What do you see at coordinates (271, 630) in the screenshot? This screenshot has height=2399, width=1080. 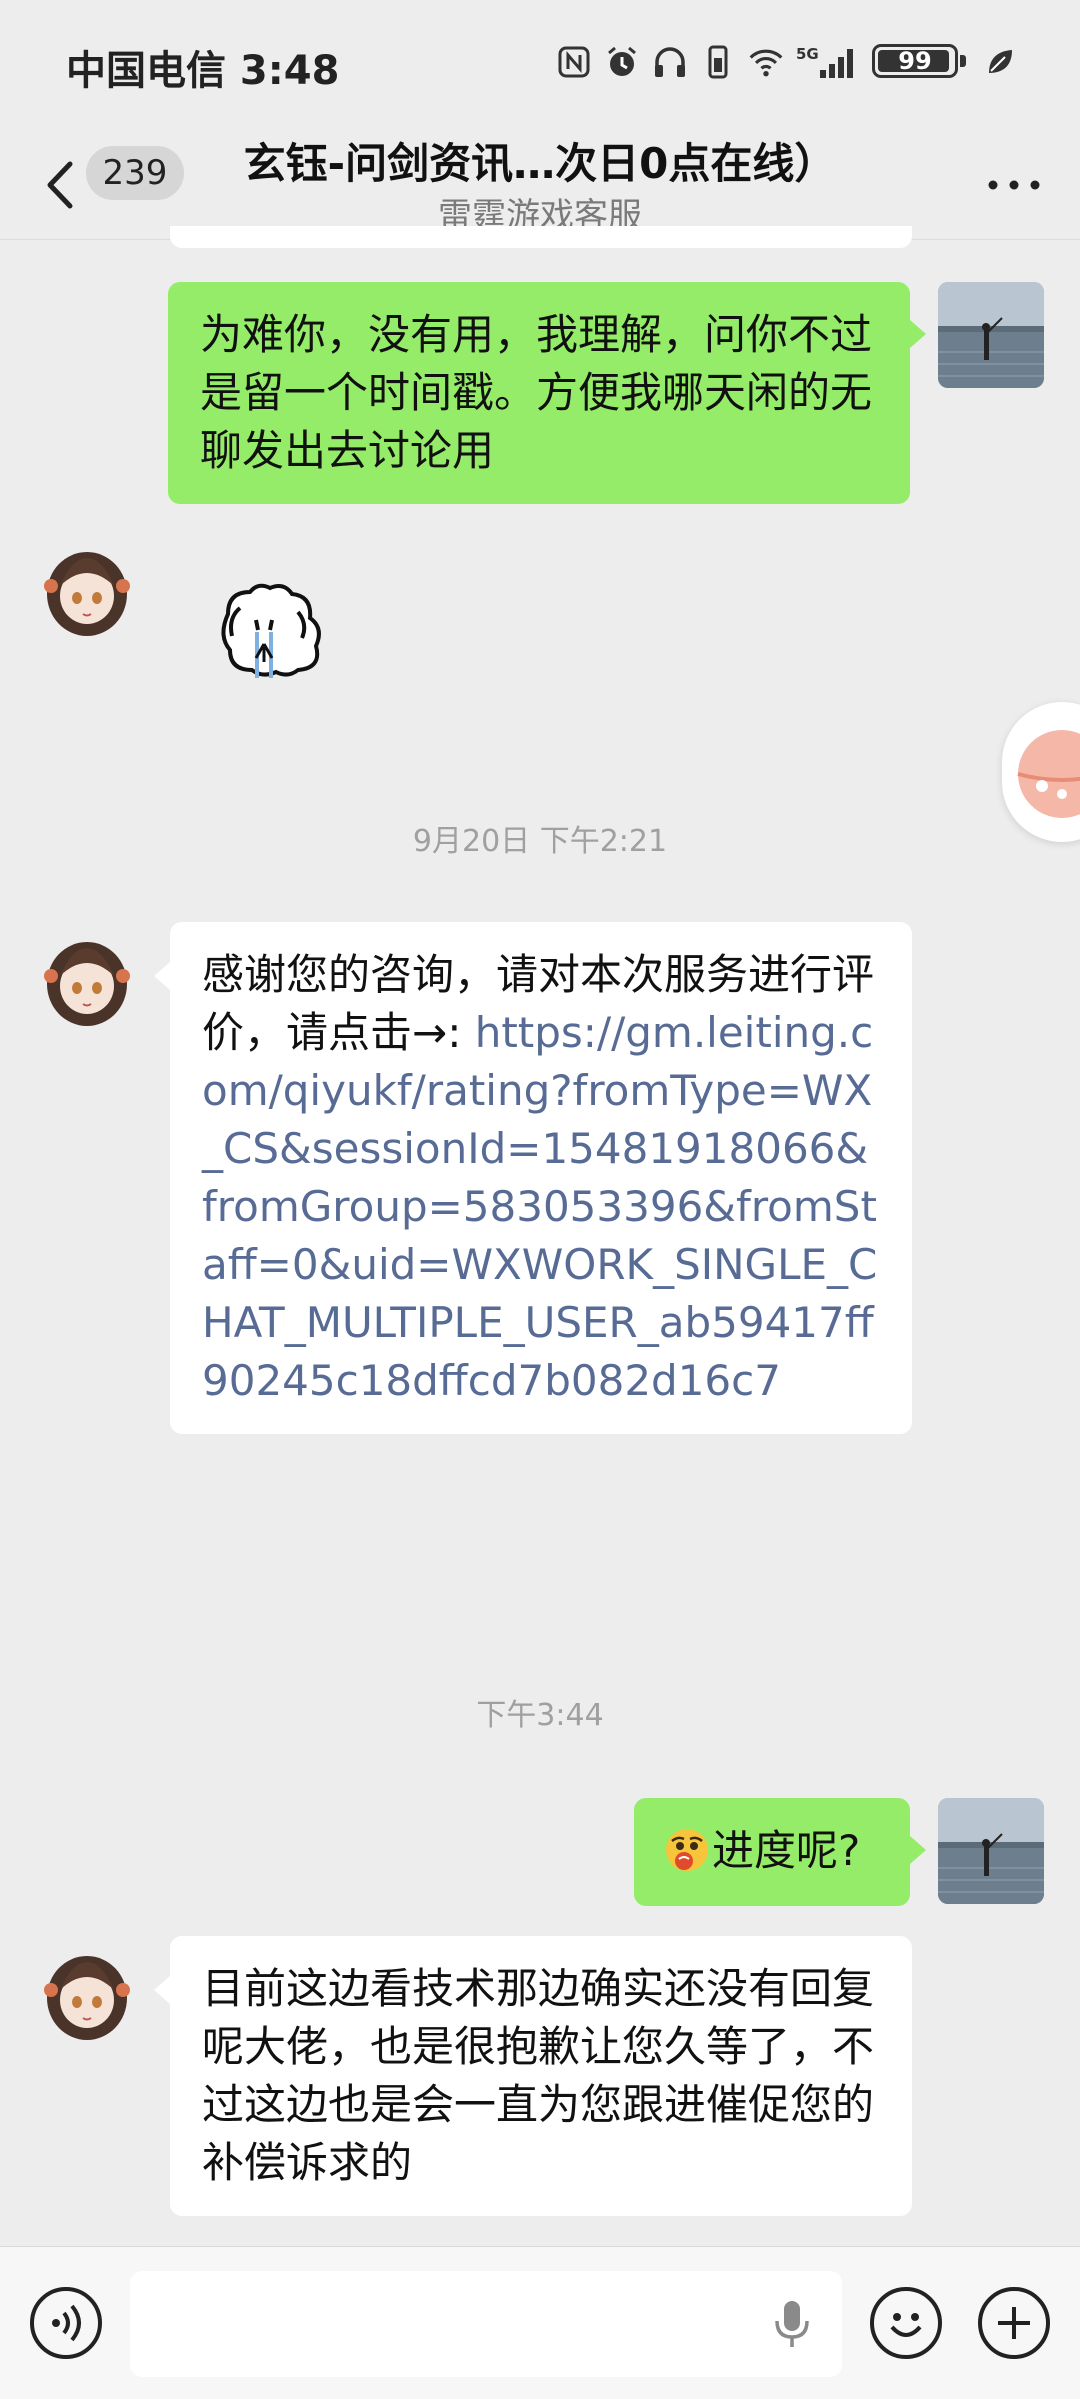 I see `crying-dog-sticker-icon` at bounding box center [271, 630].